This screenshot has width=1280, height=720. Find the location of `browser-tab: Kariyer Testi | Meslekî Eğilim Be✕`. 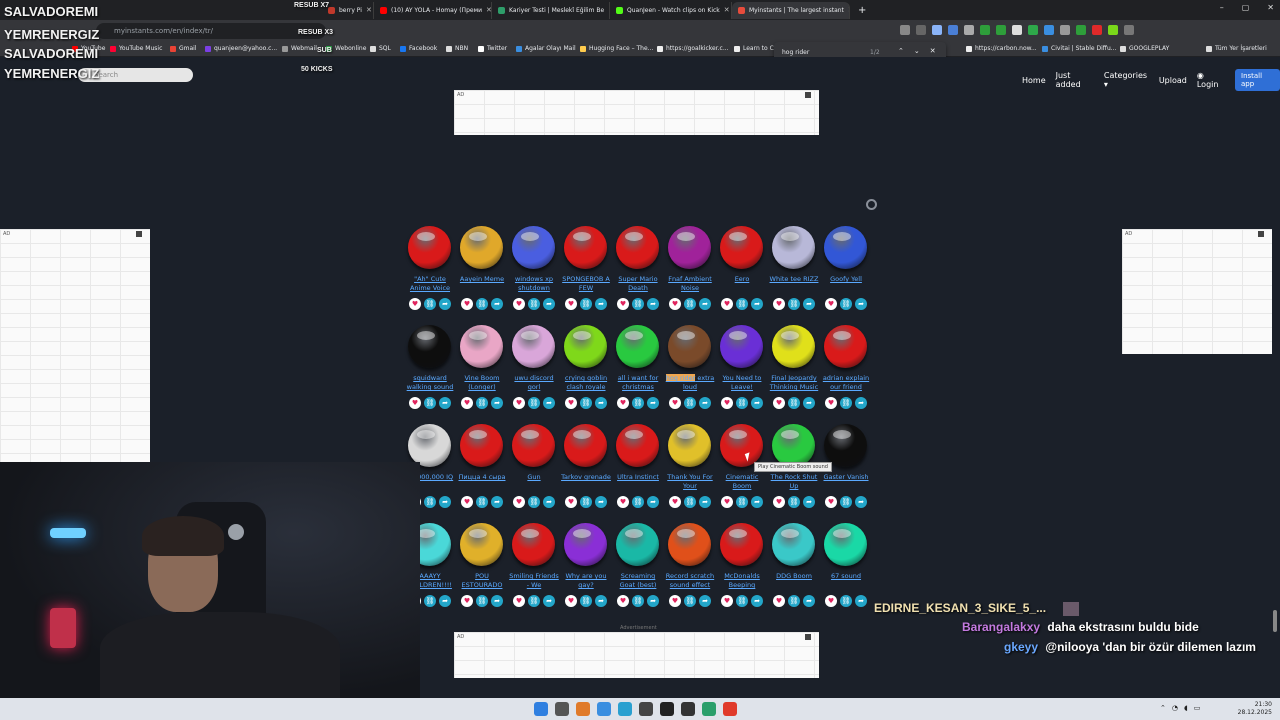

browser-tab: Kariyer Testi | Meslekî Eğilim Be✕ is located at coordinates (551, 10).